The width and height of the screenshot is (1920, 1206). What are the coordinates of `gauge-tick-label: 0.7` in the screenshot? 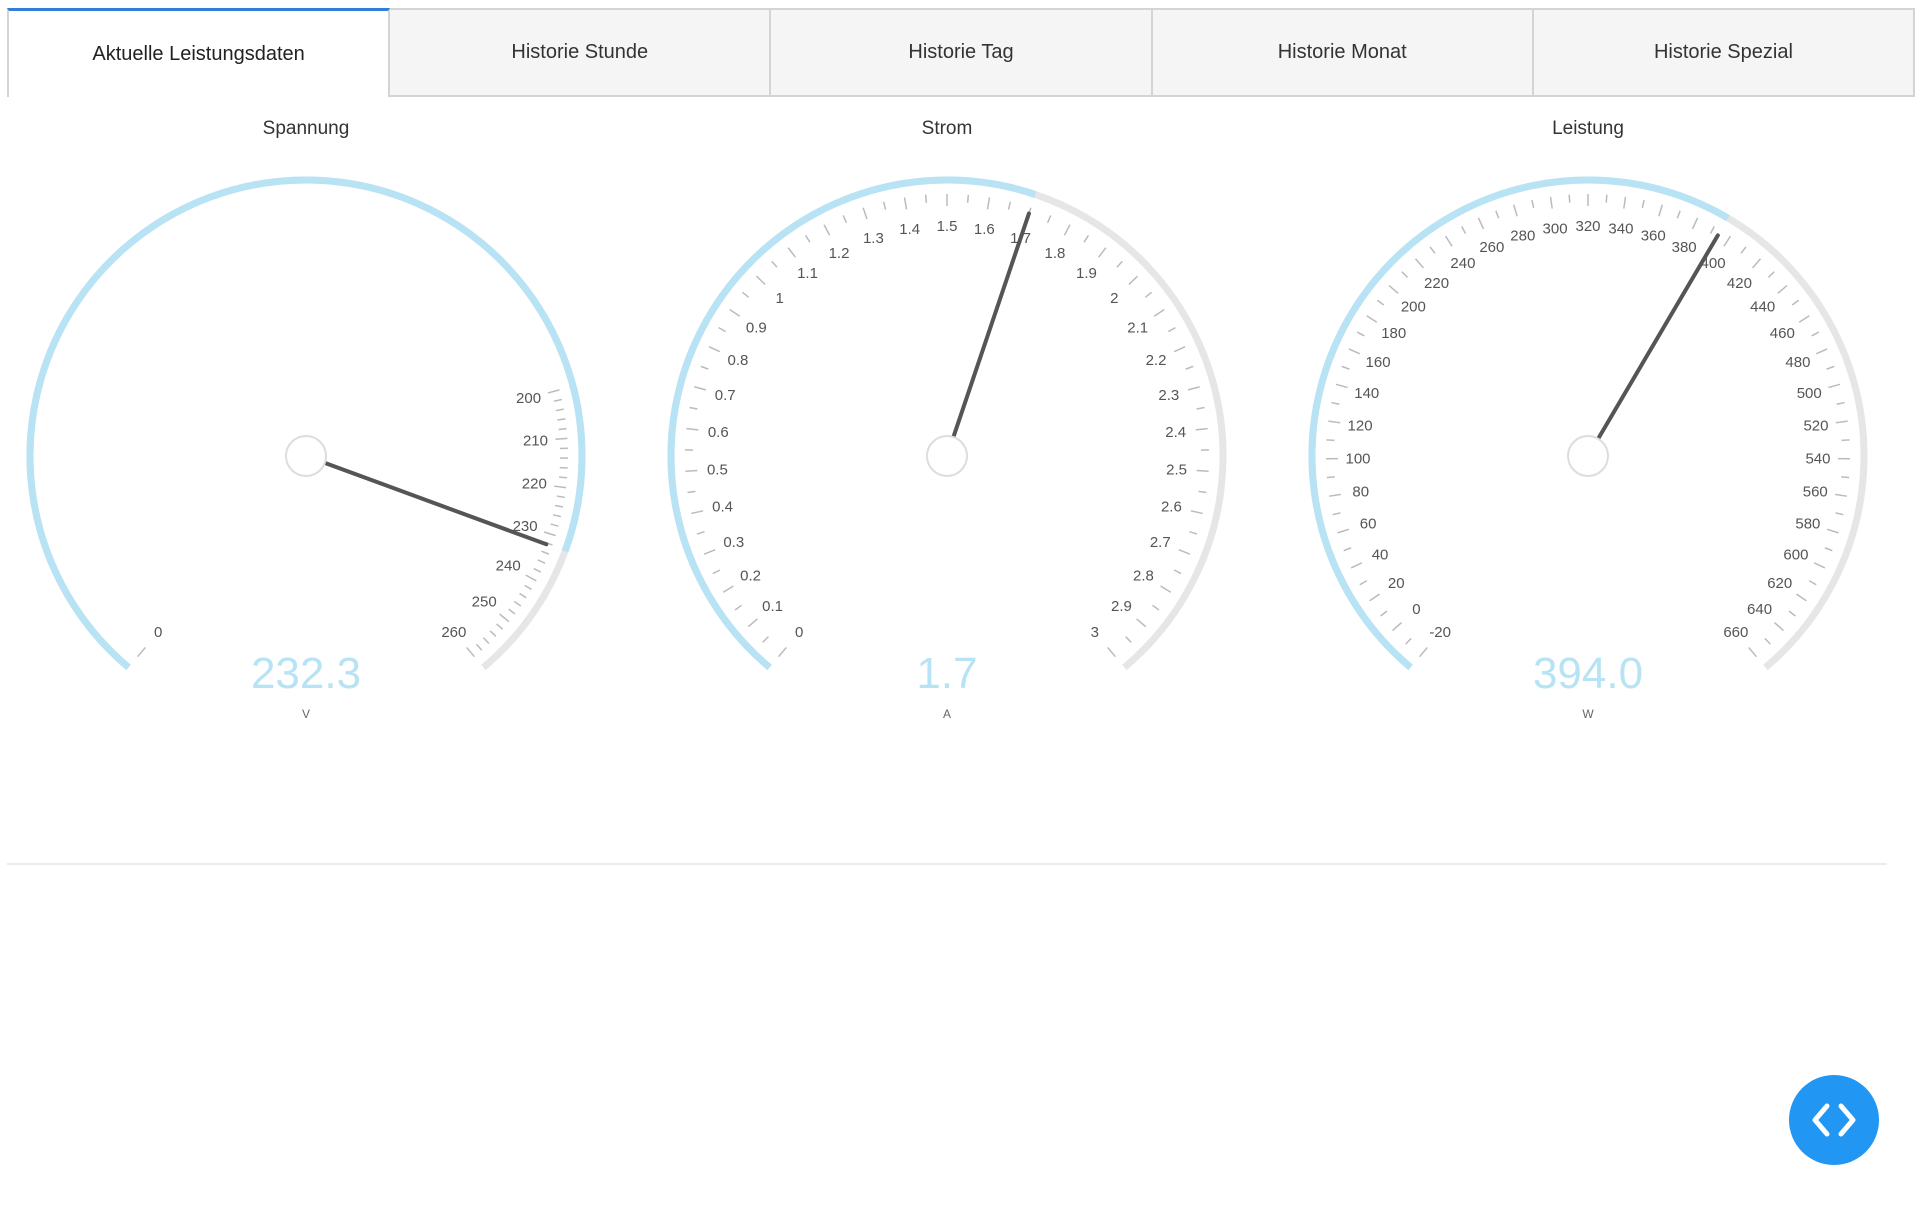 It's located at (725, 395).